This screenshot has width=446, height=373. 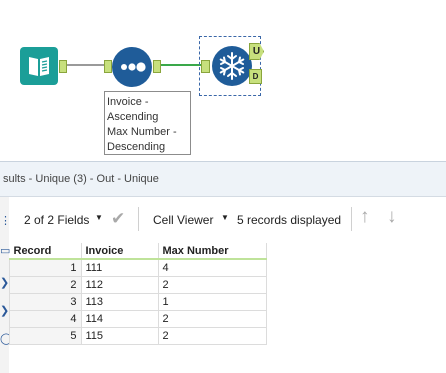 I want to click on table-cell: 115, so click(x=119, y=336).